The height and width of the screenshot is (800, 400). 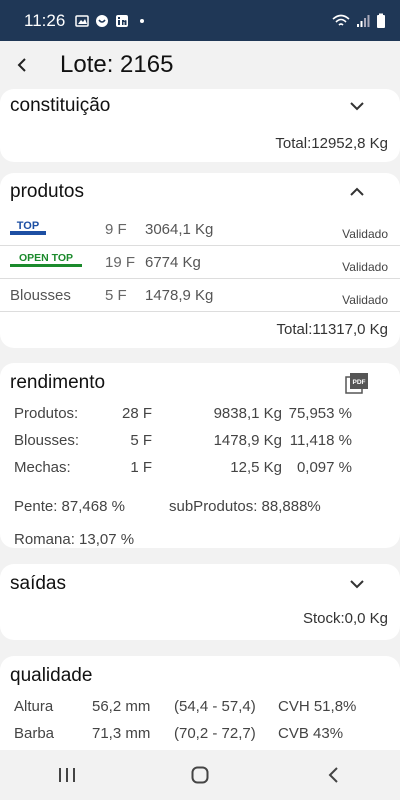 What do you see at coordinates (200, 20) in the screenshot?
I see `status-bar: 11:26` at bounding box center [200, 20].